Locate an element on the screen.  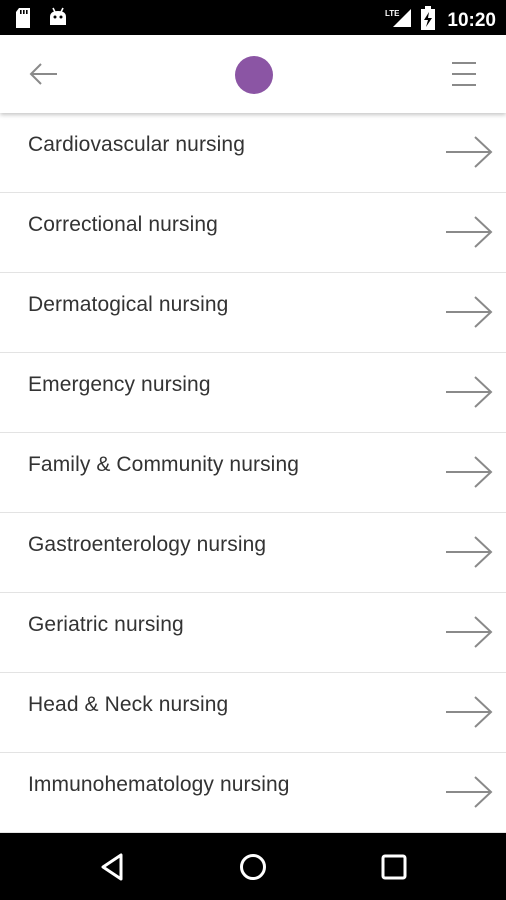
back-triangle-icon is located at coordinates (112, 867).